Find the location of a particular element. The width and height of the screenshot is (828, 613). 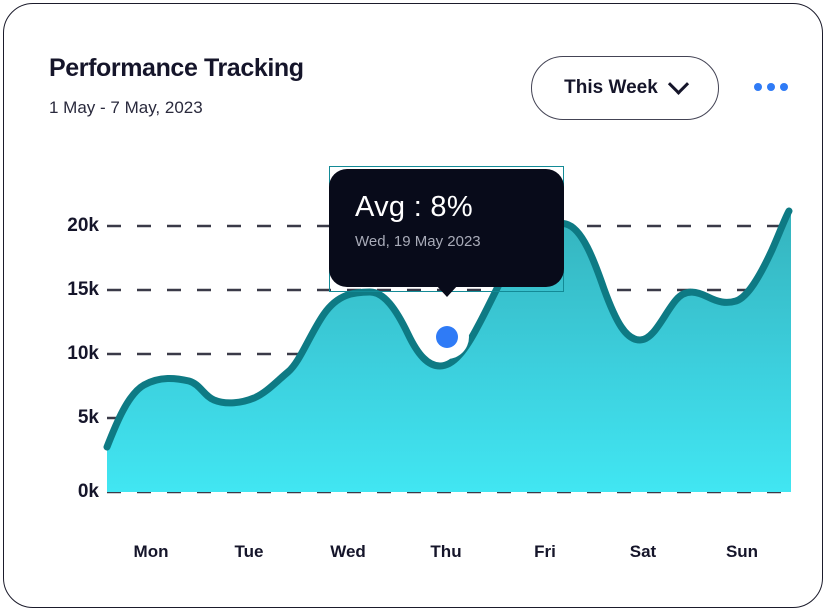

tooltip-date: Wed, 19 May 2023 is located at coordinates (418, 241).